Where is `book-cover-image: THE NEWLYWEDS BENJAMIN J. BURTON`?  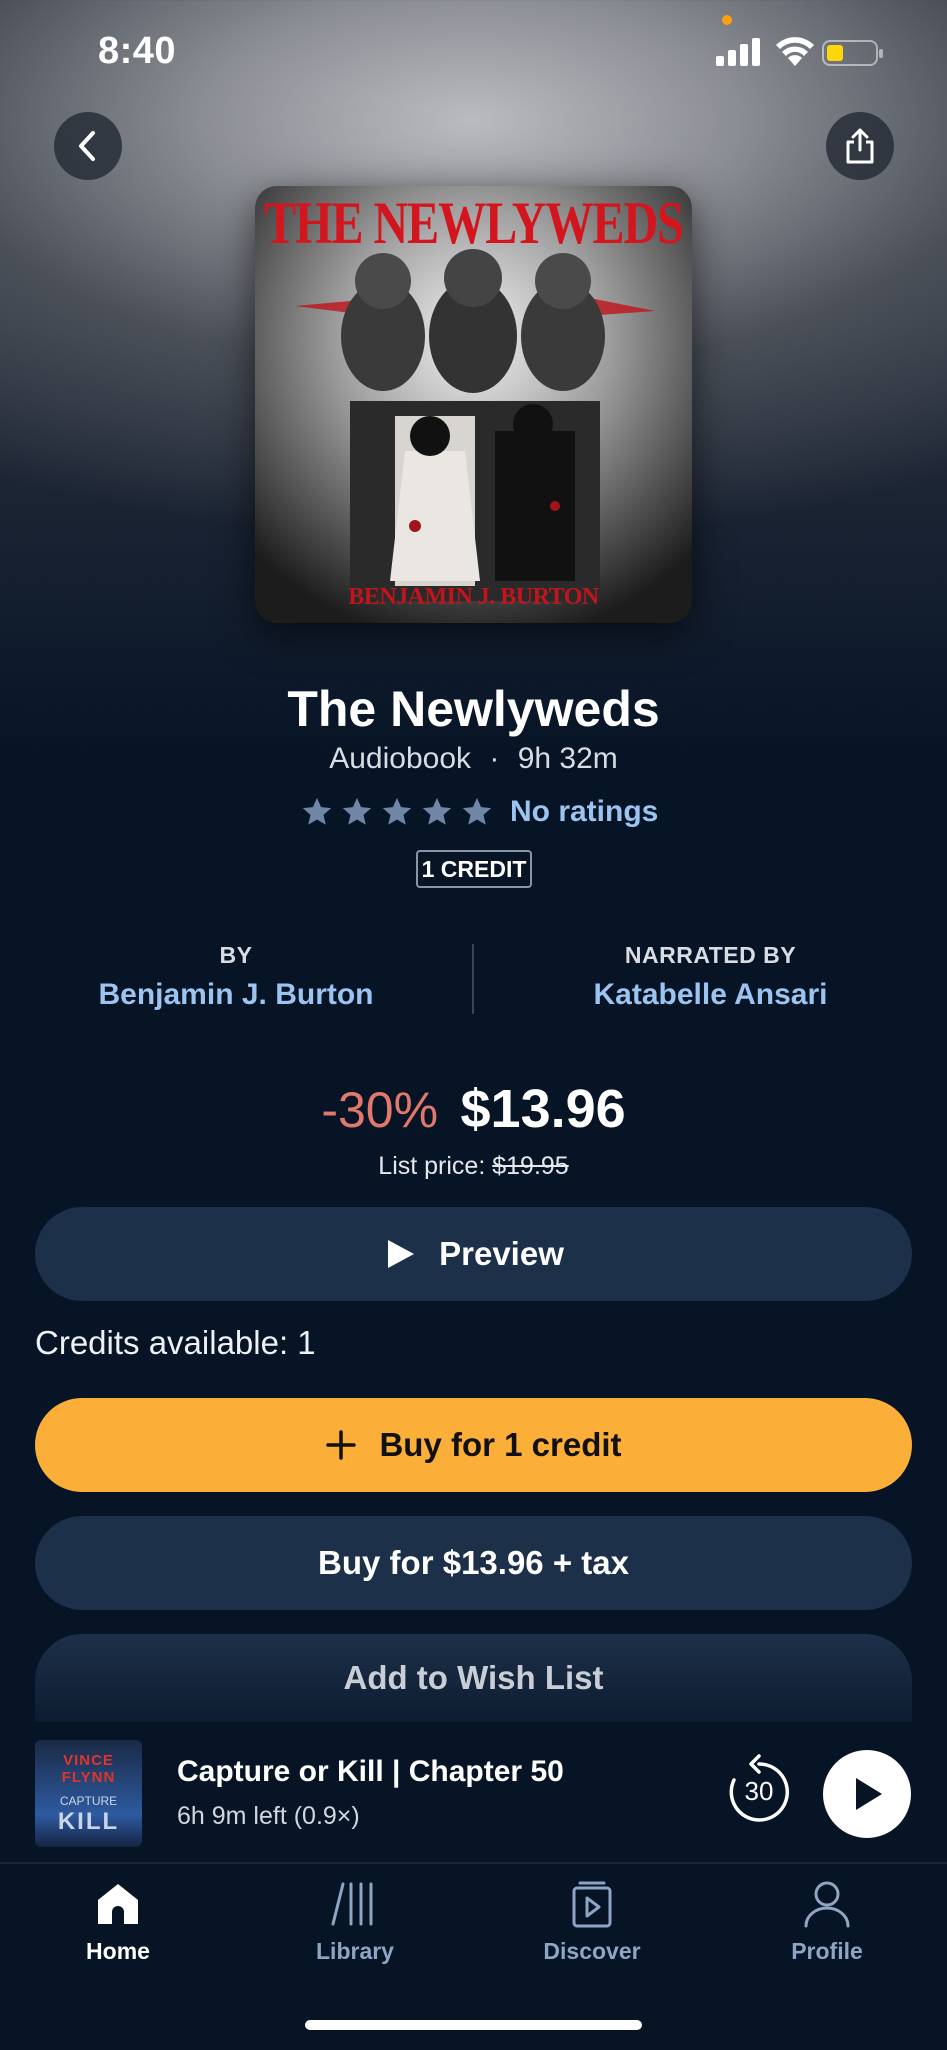
book-cover-image: THE NEWLYWEDS BENJAMIN J. BURTON is located at coordinates (473, 404).